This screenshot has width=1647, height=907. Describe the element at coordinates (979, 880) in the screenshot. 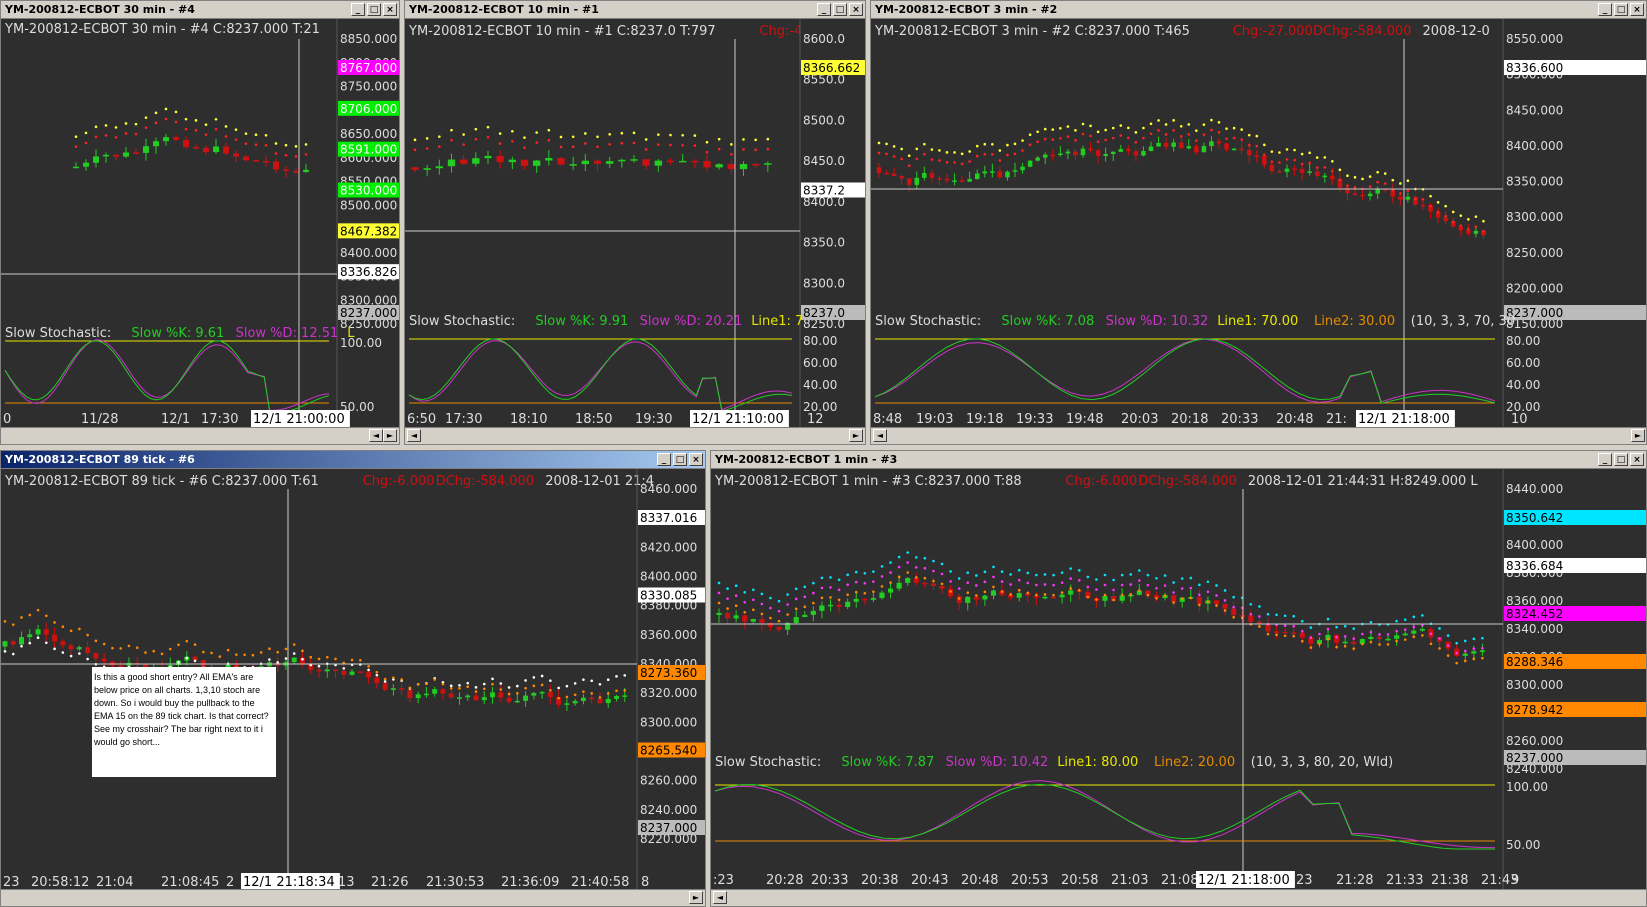

I see `time-tick-label: 20:48` at that location.